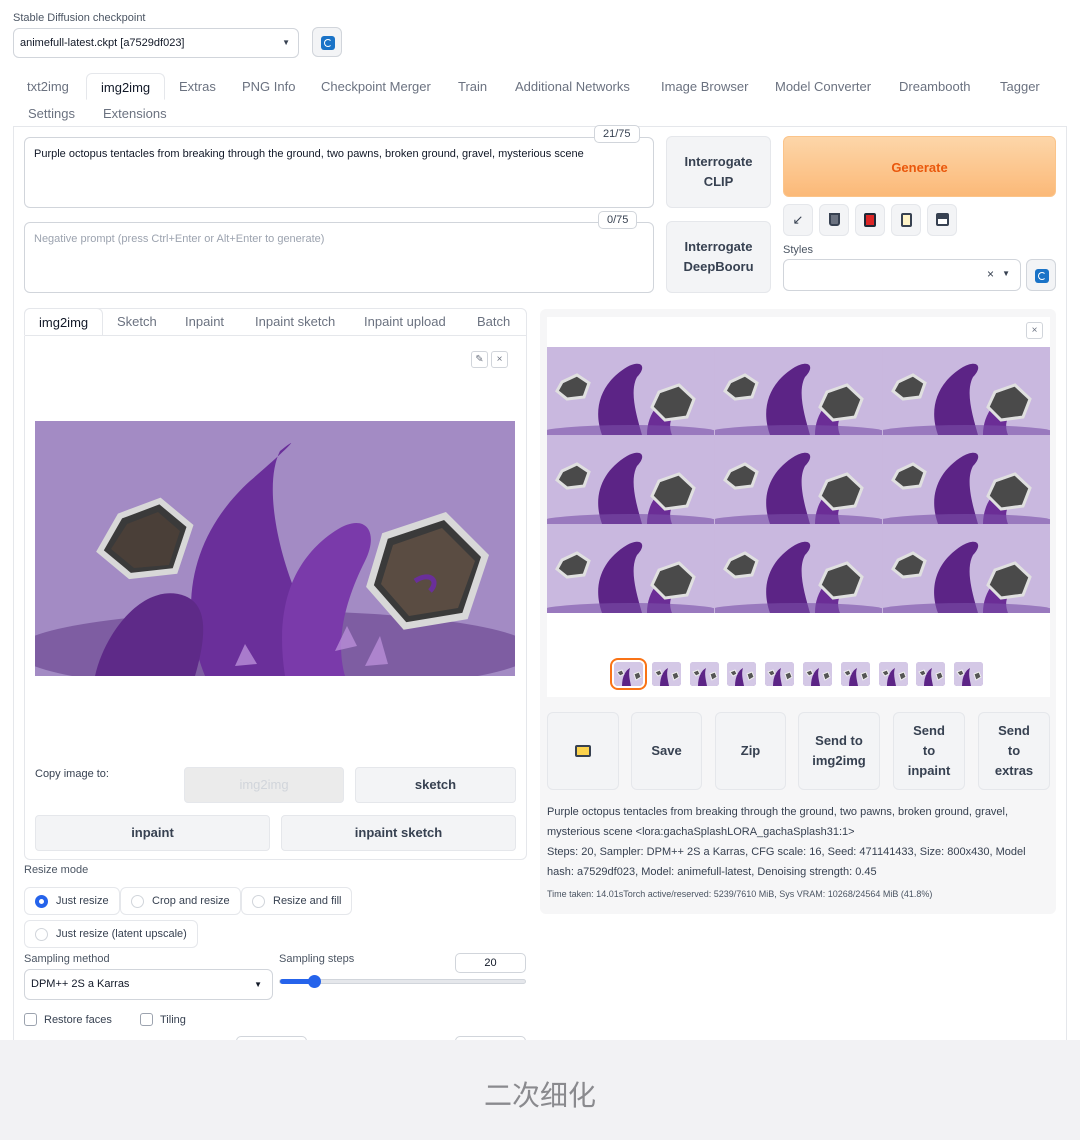  Describe the element at coordinates (191, 901) in the screenshot. I see `radio-label: Crop and resize` at that location.